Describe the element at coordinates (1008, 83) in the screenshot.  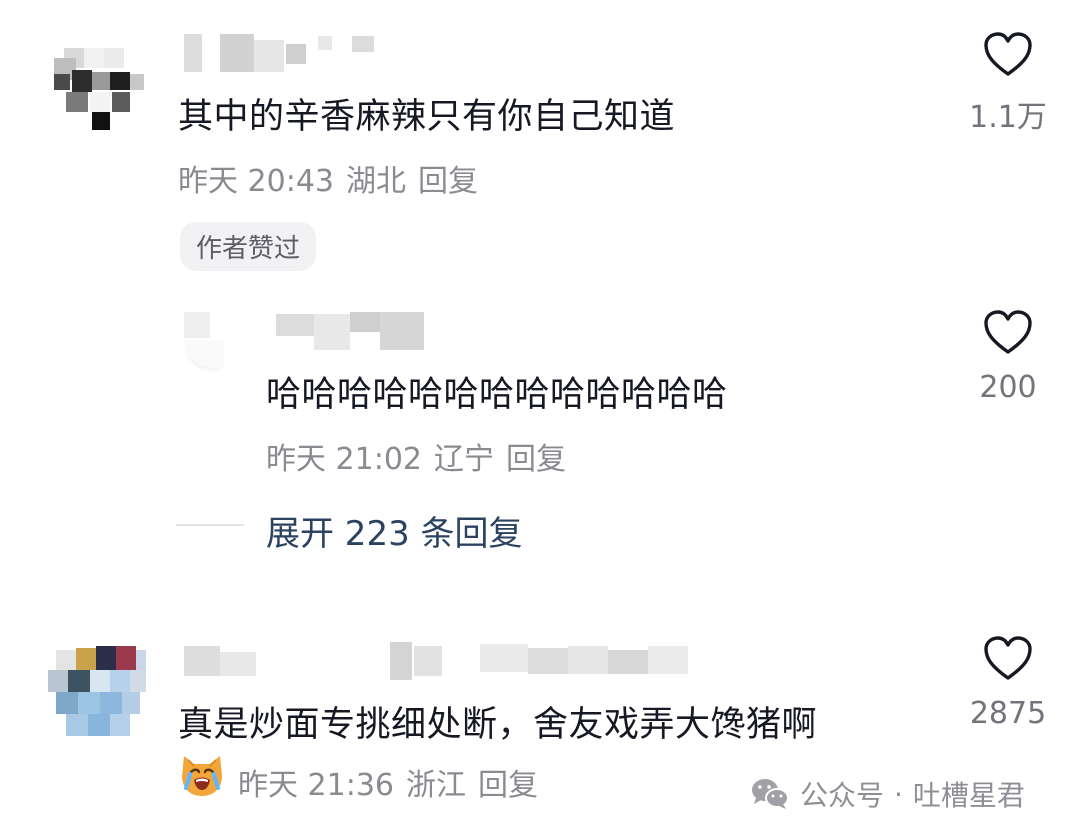
I see `like-button: 1.1万` at that location.